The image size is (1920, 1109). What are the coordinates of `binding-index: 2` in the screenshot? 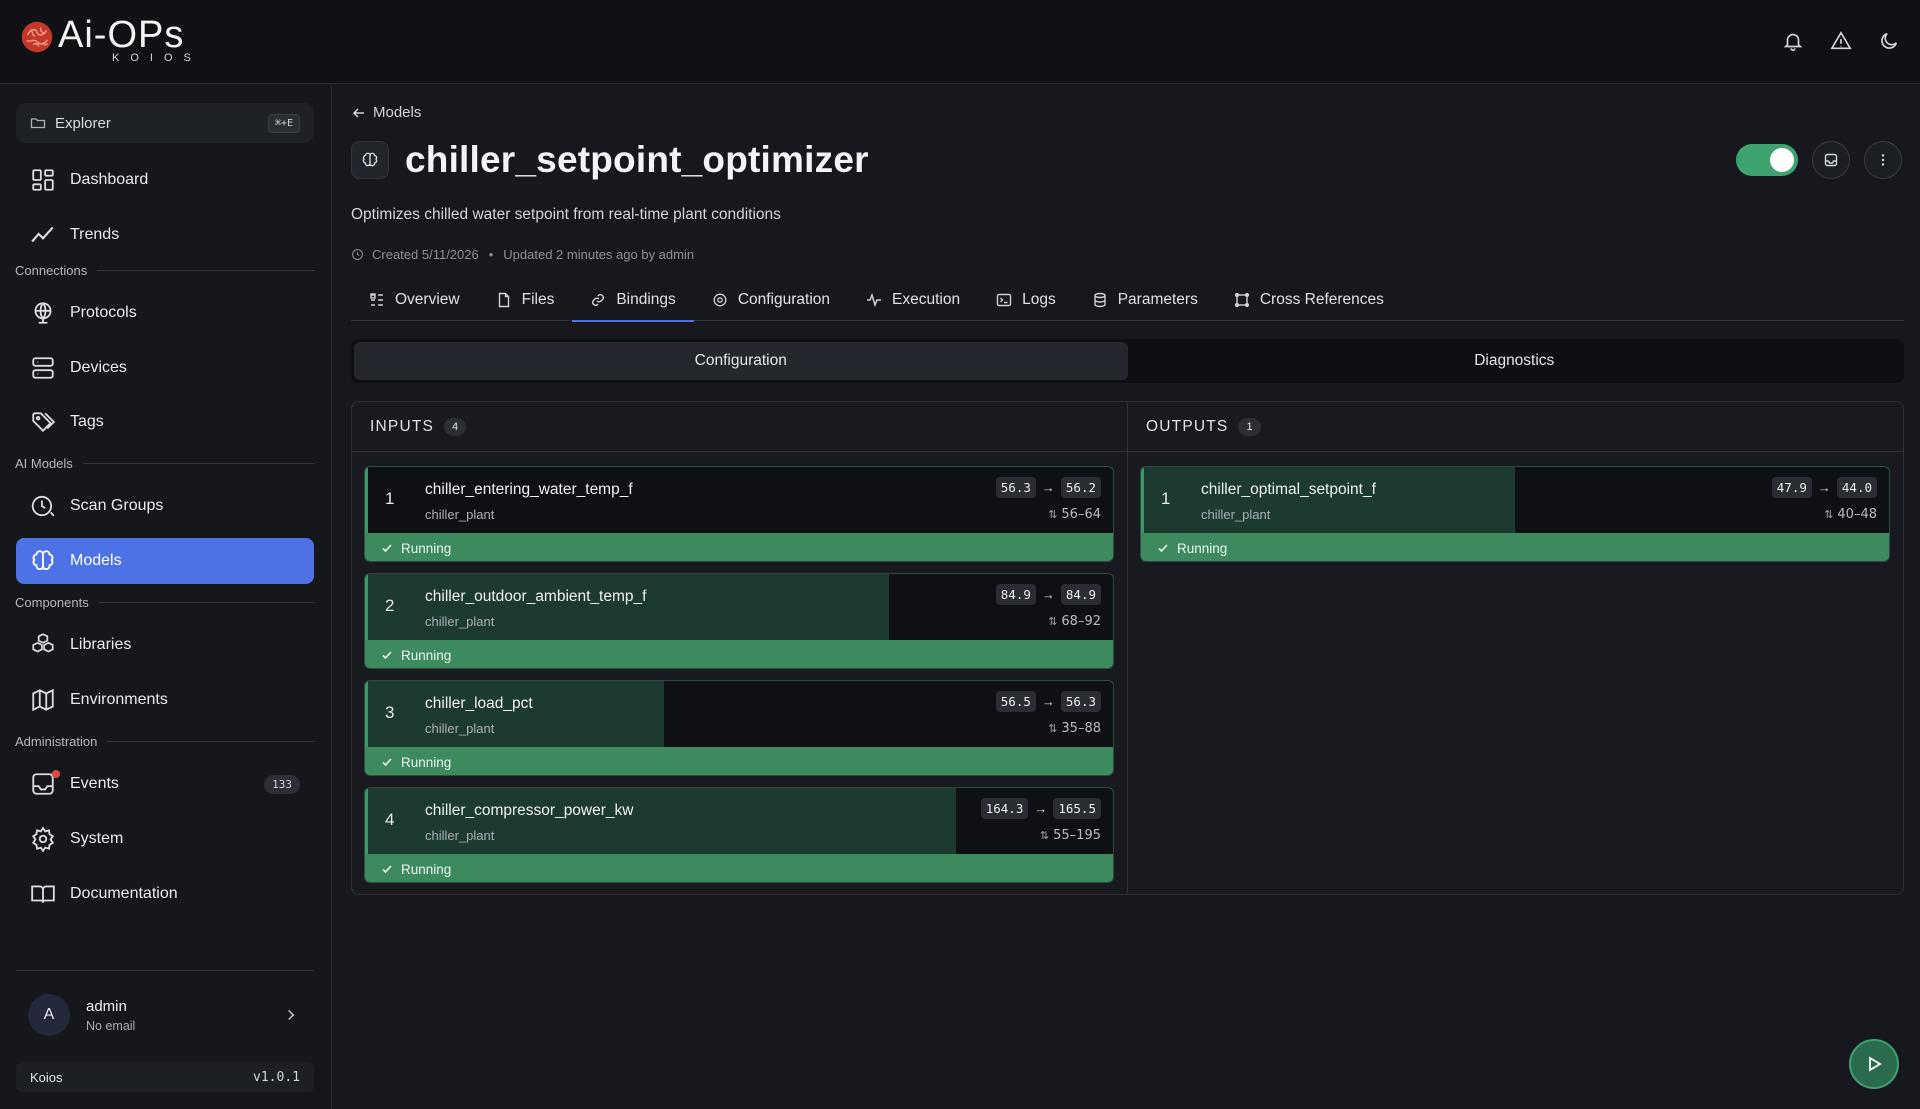 It's located at (390, 605).